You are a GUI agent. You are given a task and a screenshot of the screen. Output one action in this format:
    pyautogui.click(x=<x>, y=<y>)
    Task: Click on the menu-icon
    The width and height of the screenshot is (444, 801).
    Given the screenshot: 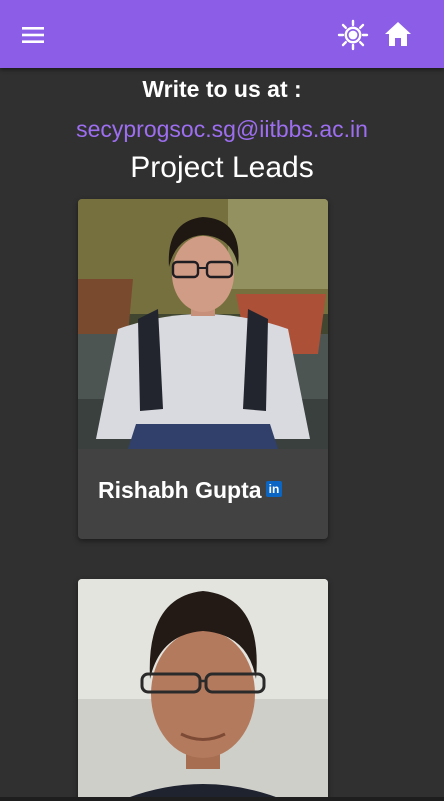 What is the action you would take?
    pyautogui.click(x=33, y=35)
    